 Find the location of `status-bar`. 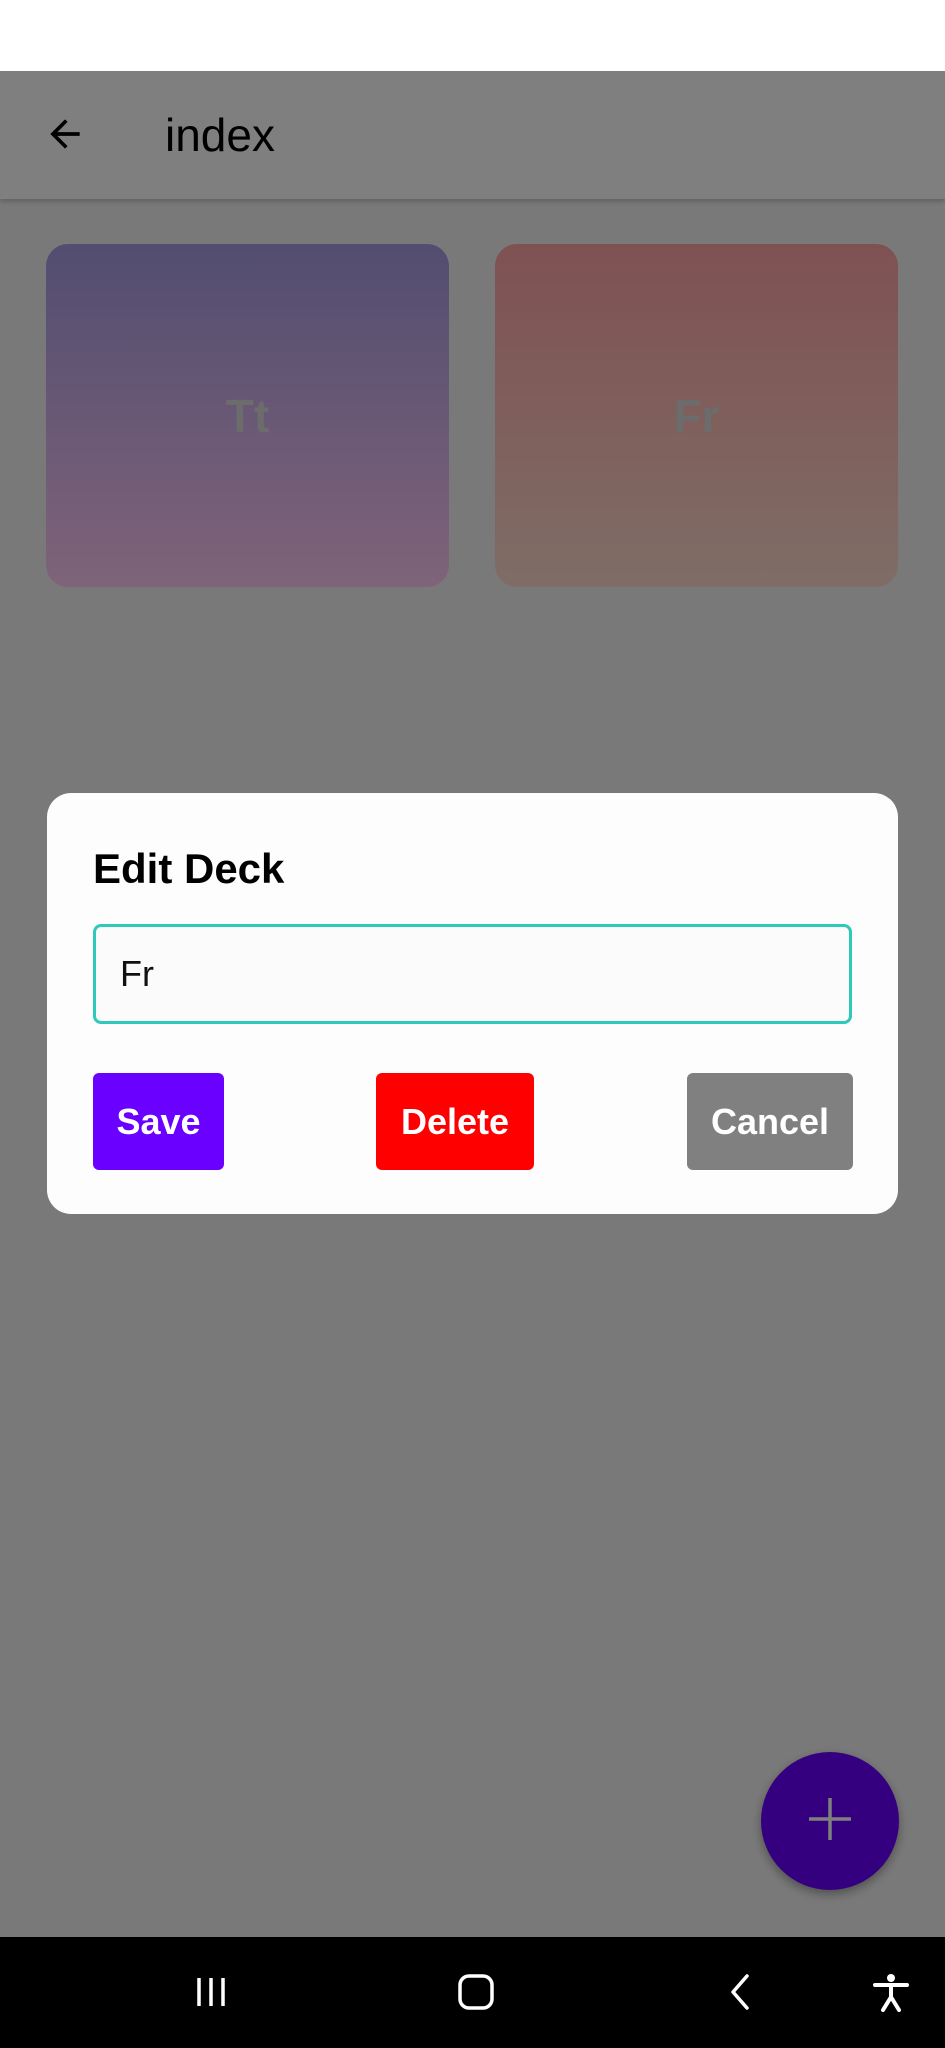

status-bar is located at coordinates (472, 35).